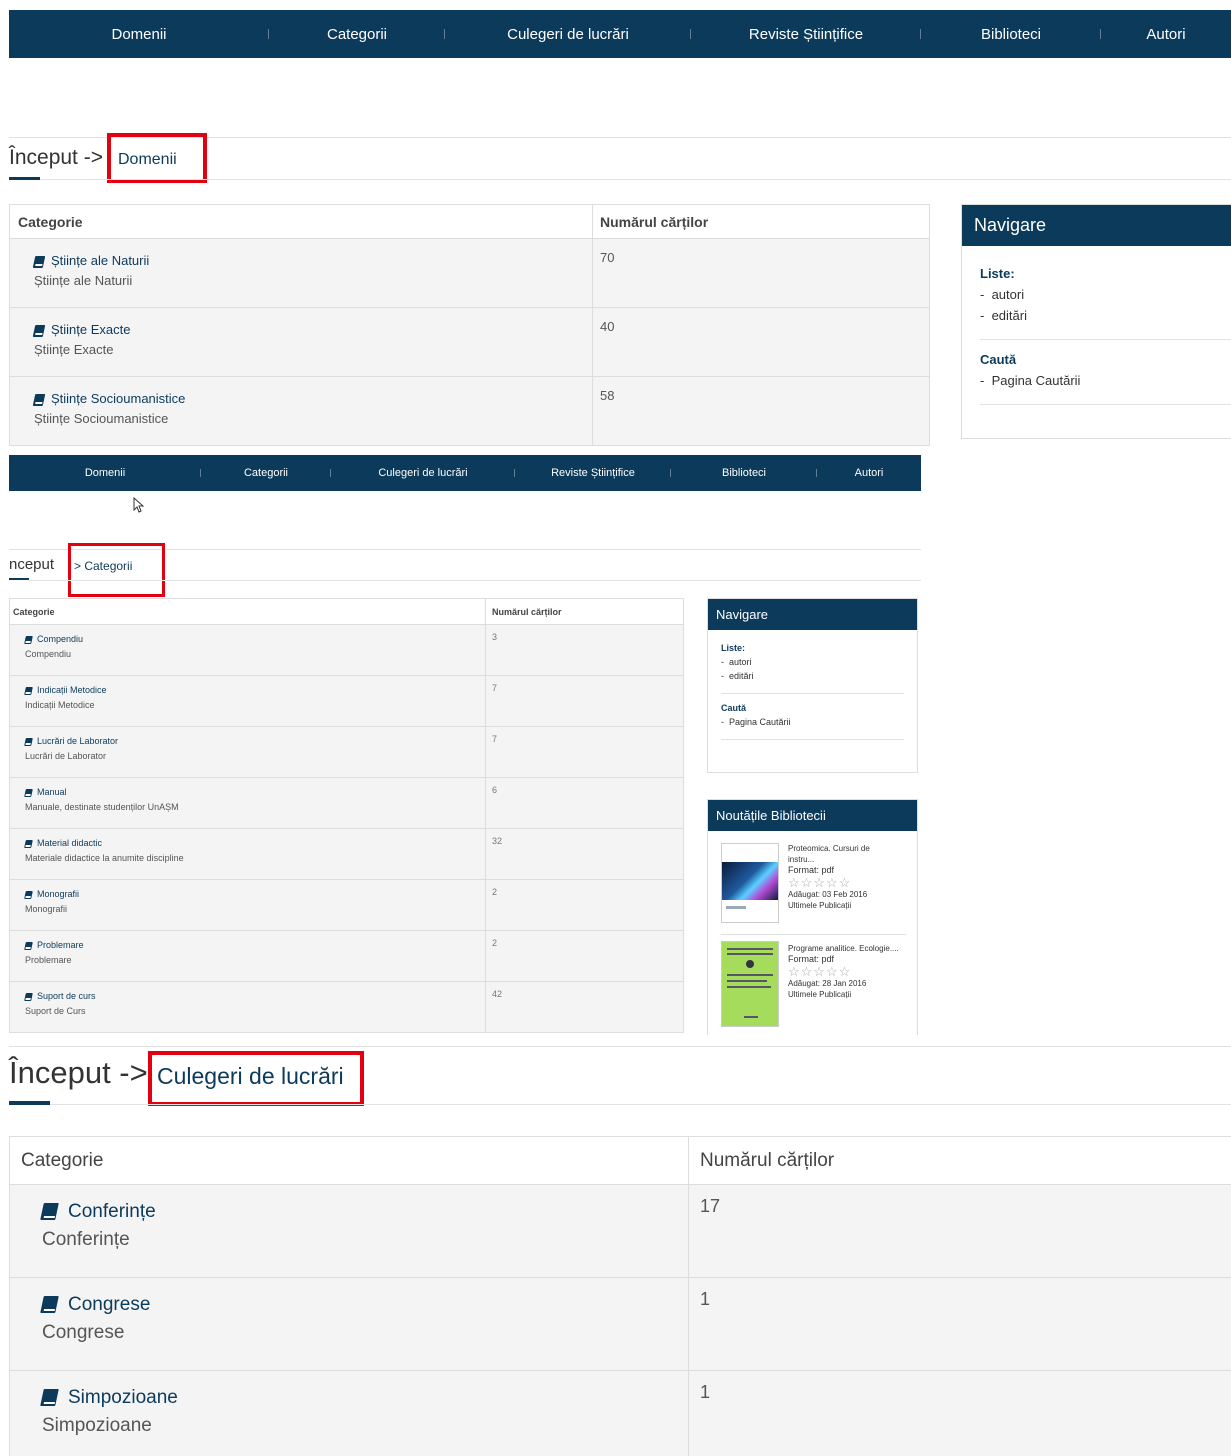 The image size is (1231, 1456). I want to click on table-row: Conferințe Conferințe 17, so click(620, 1231).